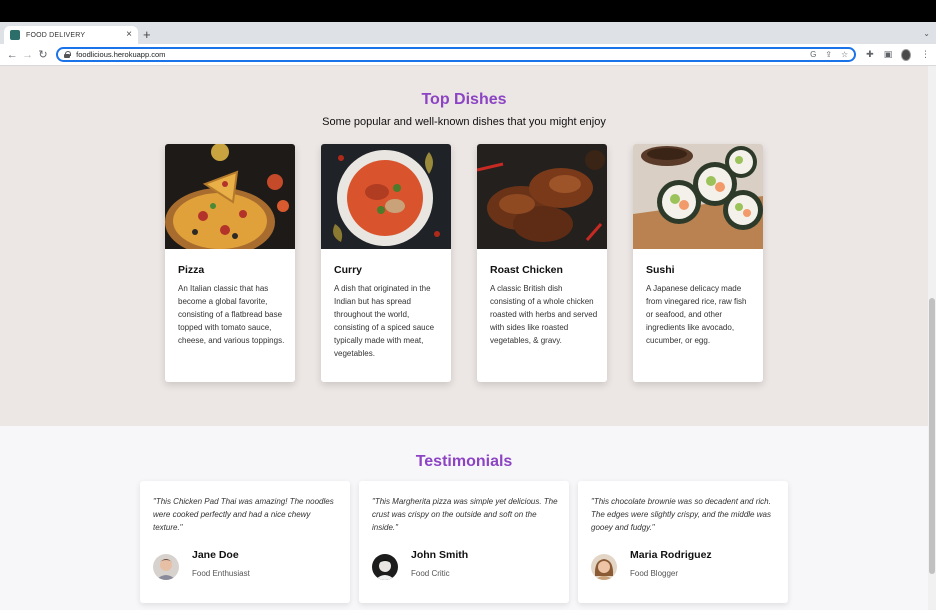 Image resolution: width=936 pixels, height=610 pixels. I want to click on page-scrollbar, so click(932, 338).